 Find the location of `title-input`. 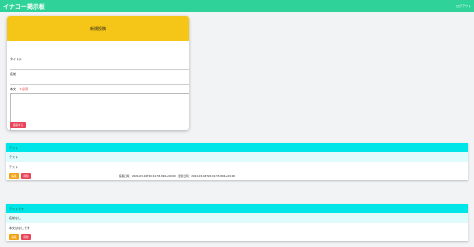

title-input is located at coordinates (99, 66).